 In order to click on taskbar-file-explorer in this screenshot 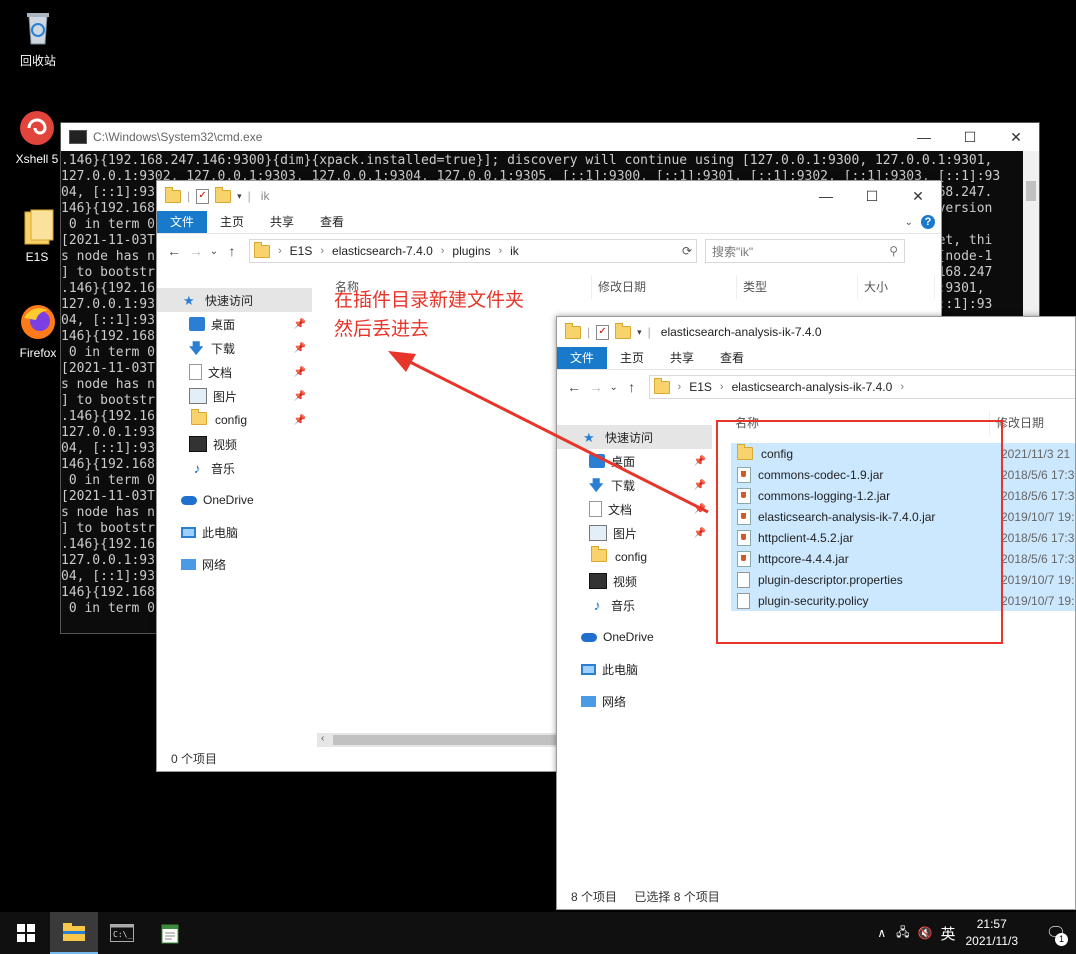, I will do `click(74, 933)`.